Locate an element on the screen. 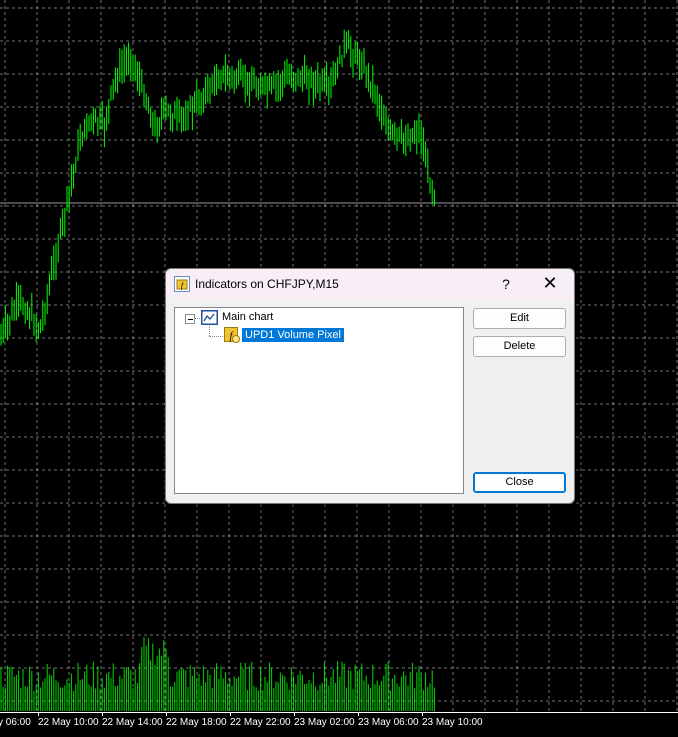  time-axis-label: 23 May 06:00 is located at coordinates (388, 722).